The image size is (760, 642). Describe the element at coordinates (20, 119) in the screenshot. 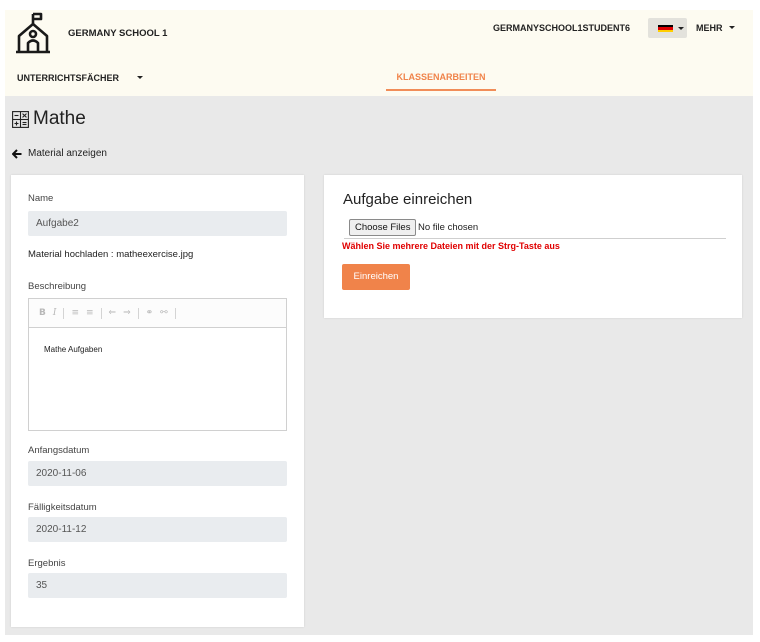

I see `calculator-icon` at that location.